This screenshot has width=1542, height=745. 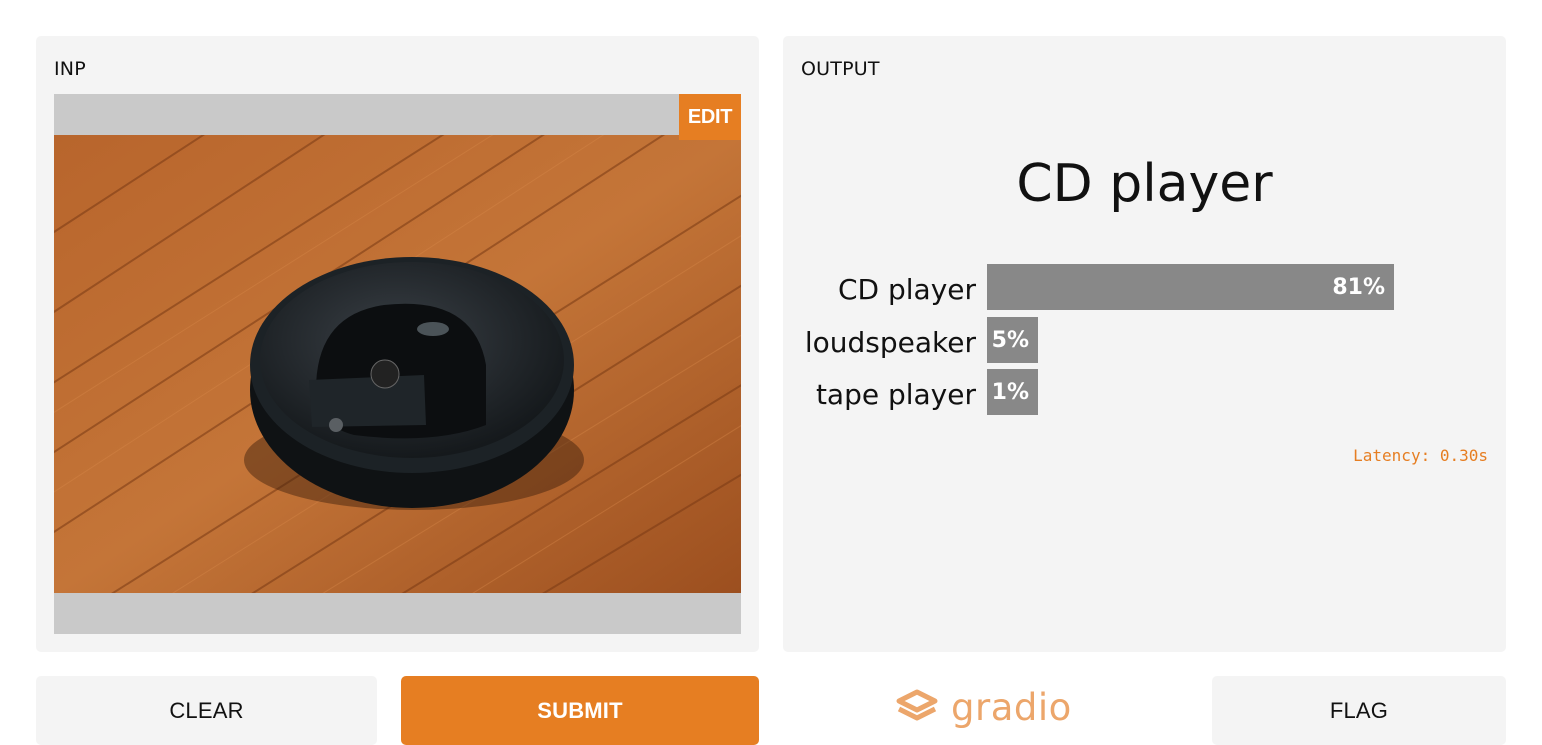 I want to click on confidence-value: 5%, so click(x=1010, y=340).